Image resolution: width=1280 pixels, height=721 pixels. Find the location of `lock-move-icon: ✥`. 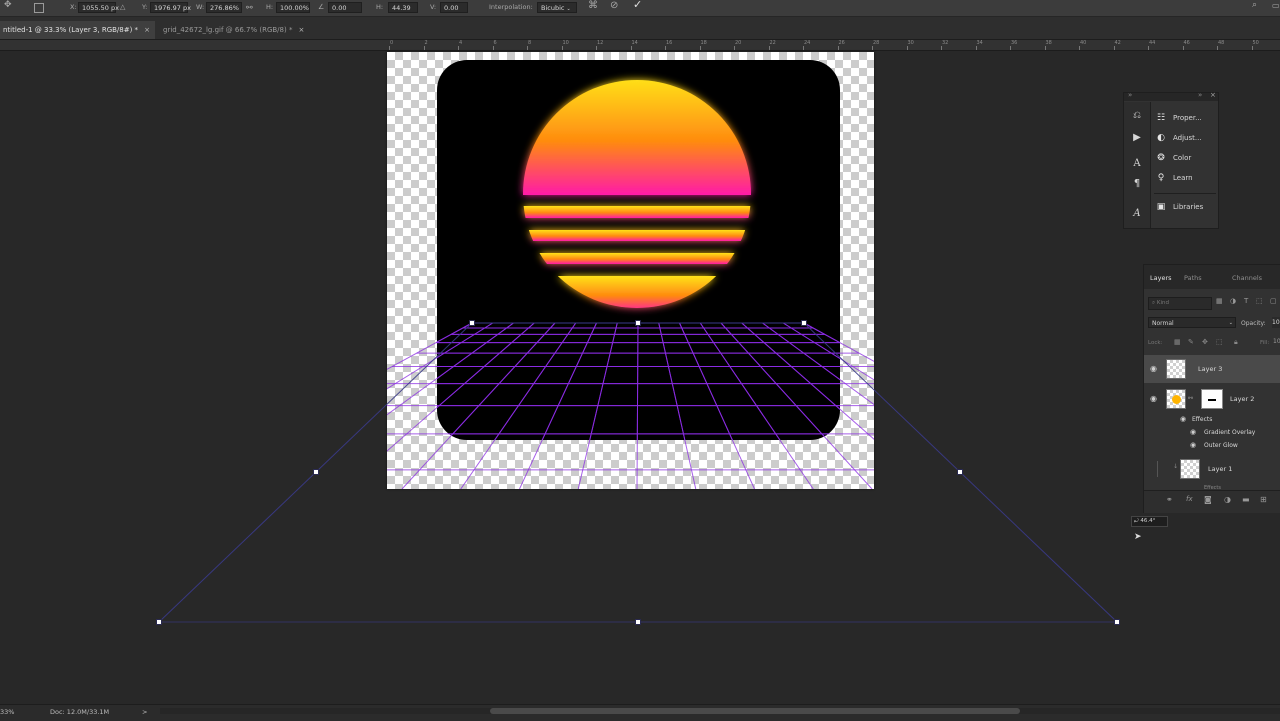

lock-move-icon: ✥ is located at coordinates (1205, 342).